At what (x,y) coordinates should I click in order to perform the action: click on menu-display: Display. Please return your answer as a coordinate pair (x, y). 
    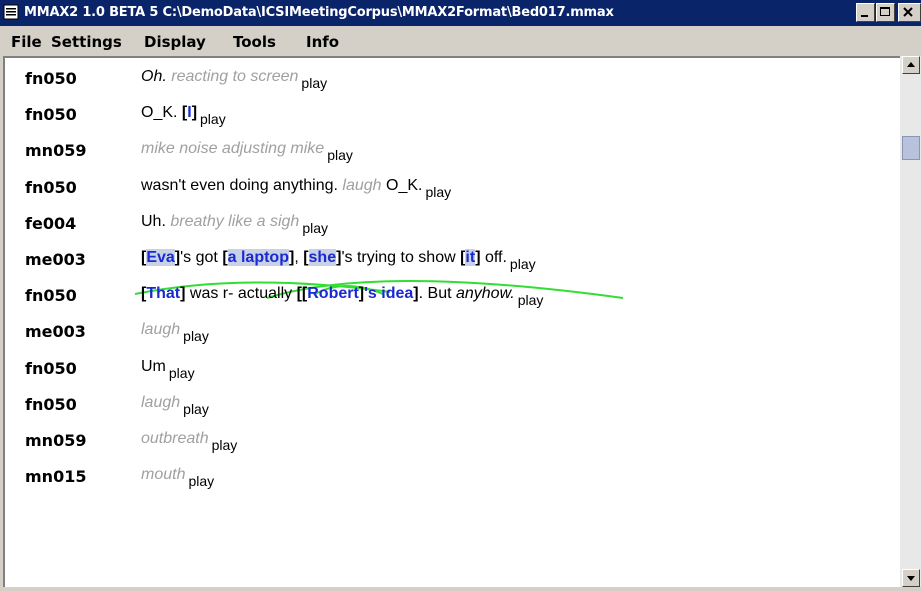
    Looking at the image, I should click on (175, 42).